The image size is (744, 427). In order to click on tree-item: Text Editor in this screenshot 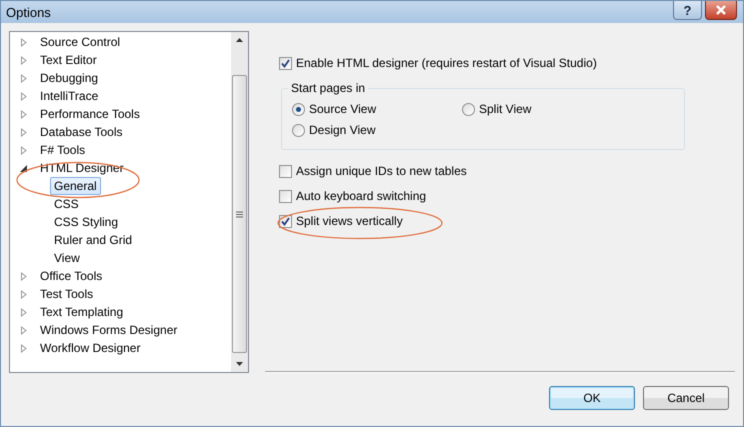, I will do `click(68, 60)`.